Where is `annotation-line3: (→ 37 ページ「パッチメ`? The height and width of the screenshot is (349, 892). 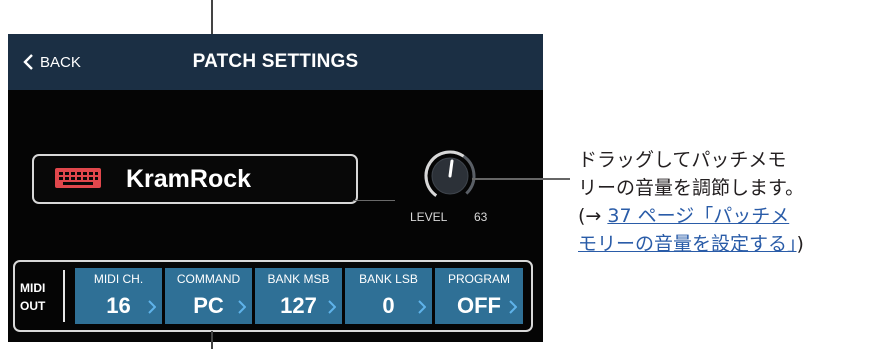 annotation-line3: (→ 37 ページ「パッチメ is located at coordinates (733, 216).